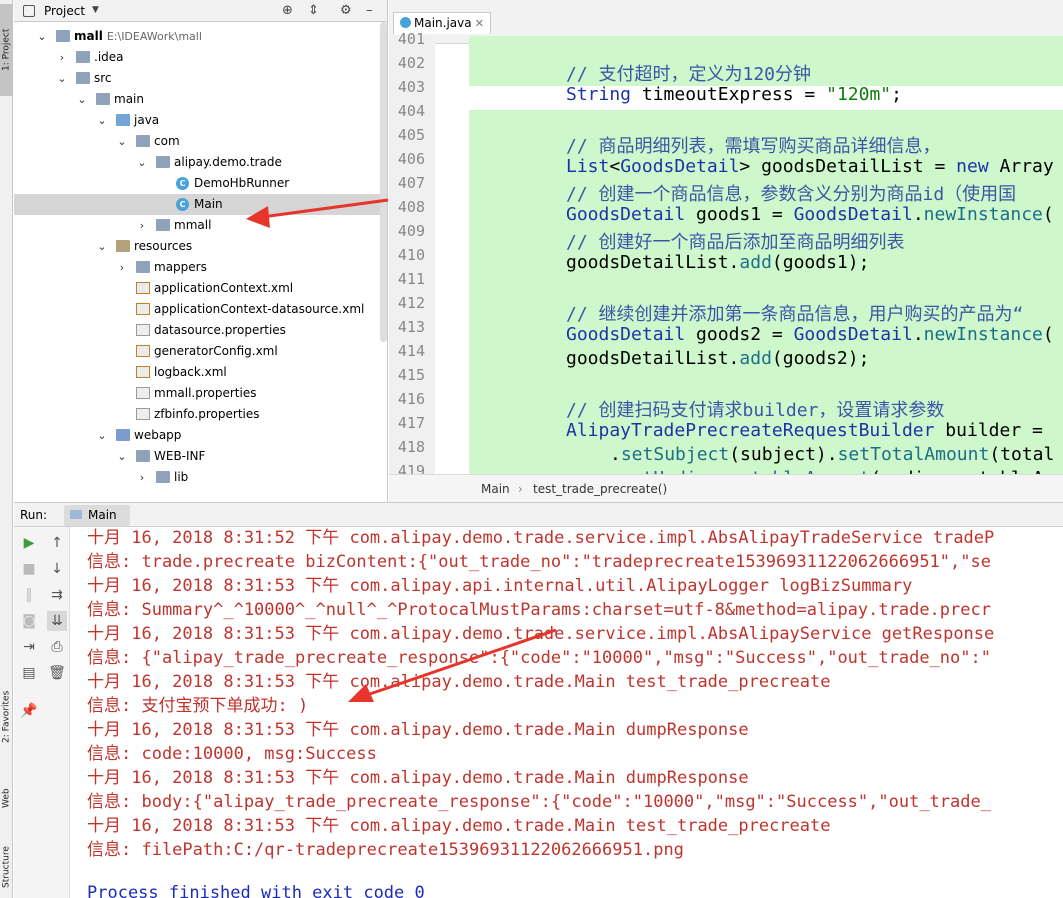  I want to click on soft-wrap-icon: ⇉, so click(57, 595).